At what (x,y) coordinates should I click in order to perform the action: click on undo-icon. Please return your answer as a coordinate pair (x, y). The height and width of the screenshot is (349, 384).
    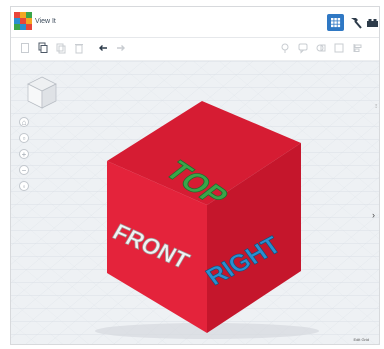
    Looking at the image, I should click on (103, 48).